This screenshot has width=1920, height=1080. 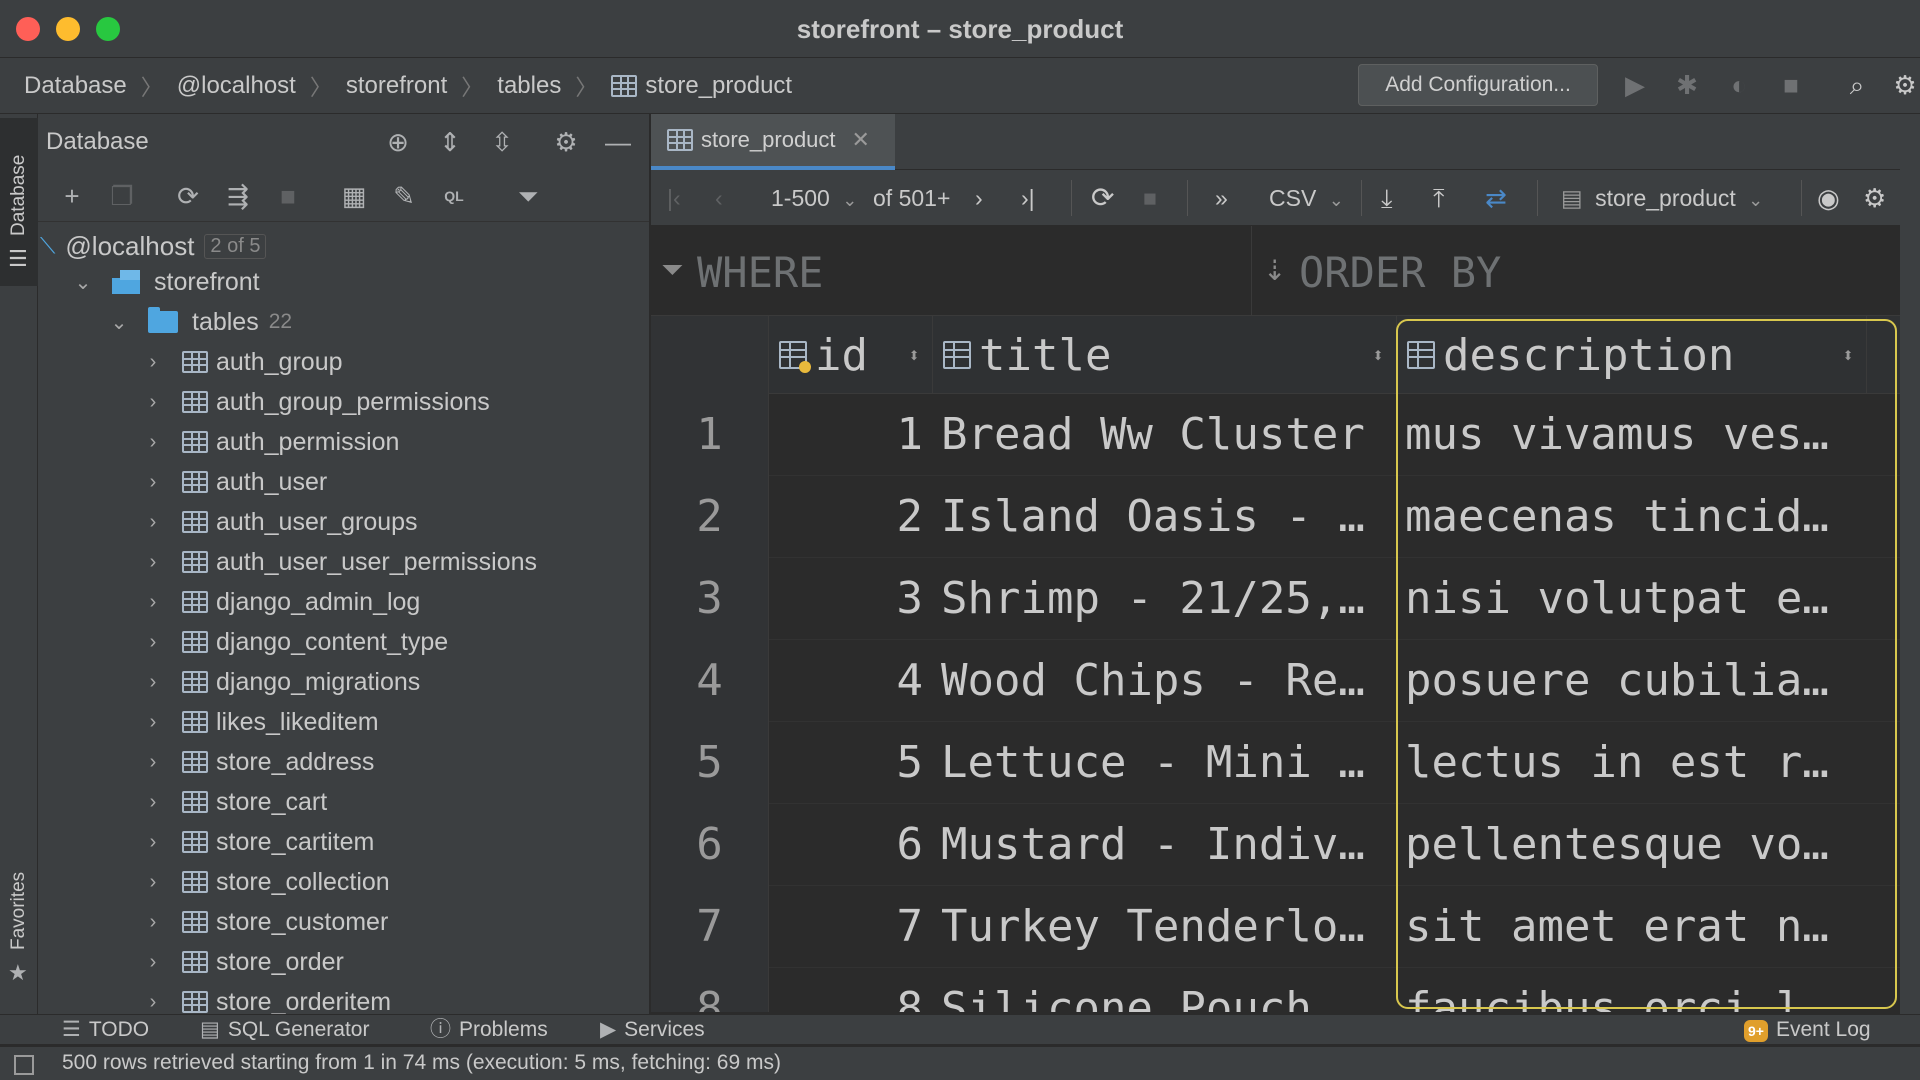 I want to click on event-log-button: 9+ Event Log, so click(x=1807, y=1030).